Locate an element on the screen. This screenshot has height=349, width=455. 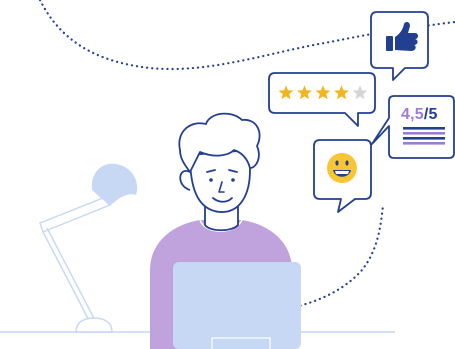
rating-score-value: 4,5 is located at coordinates (412, 114).